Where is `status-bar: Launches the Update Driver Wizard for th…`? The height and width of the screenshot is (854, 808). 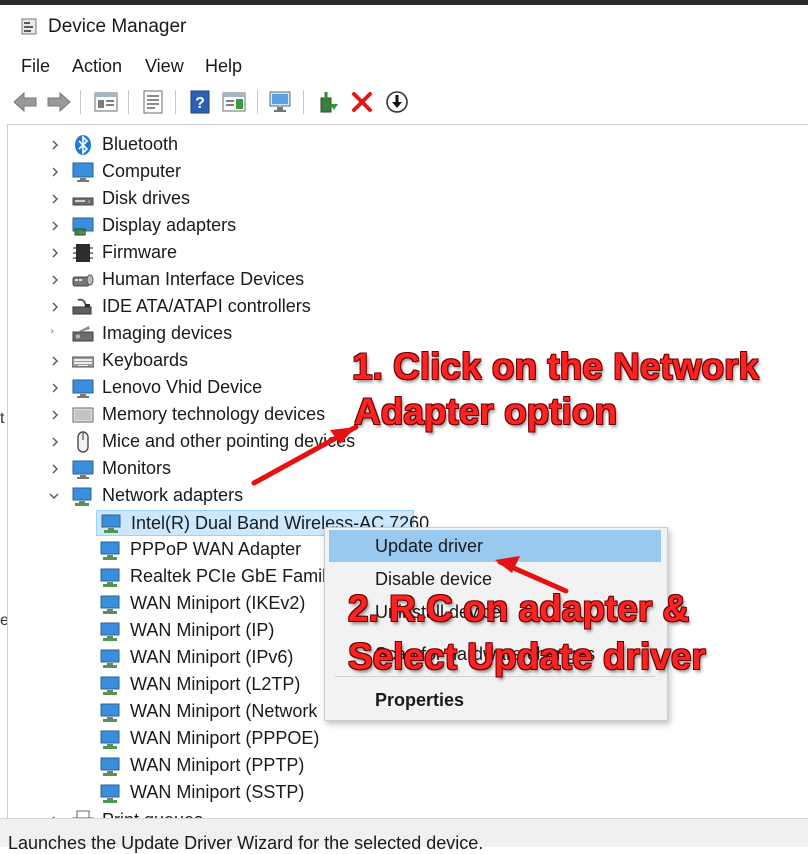 status-bar: Launches the Update Driver Wizard for th… is located at coordinates (404, 835).